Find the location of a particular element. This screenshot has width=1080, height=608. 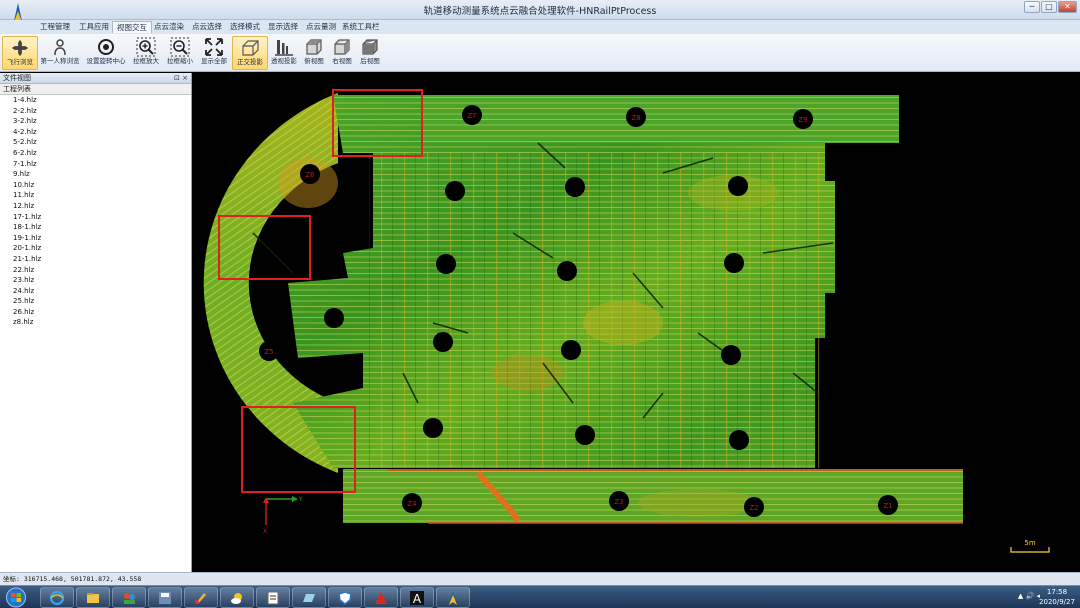

scale-bar-label: 5m is located at coordinates (1029, 543).